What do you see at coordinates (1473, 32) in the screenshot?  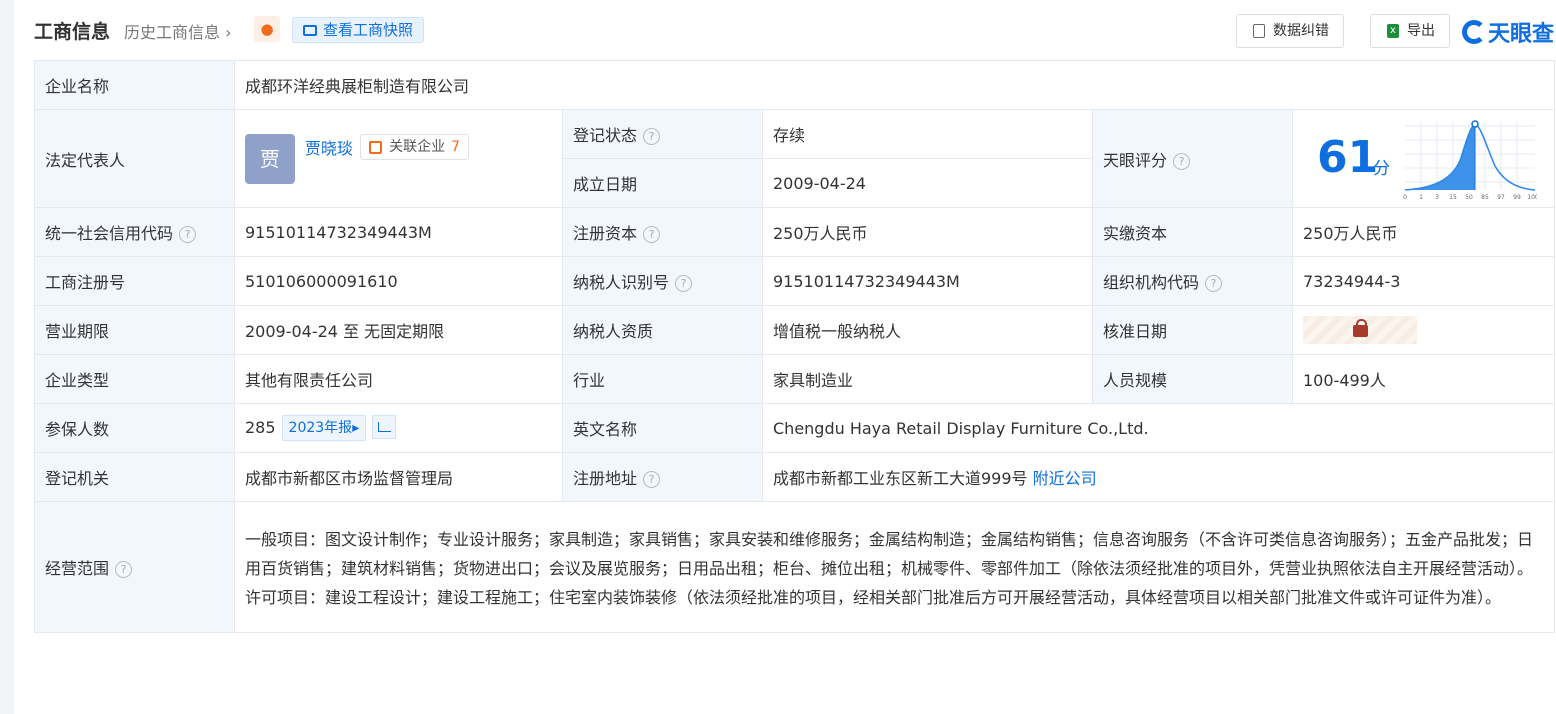 I see `logo-icon` at bounding box center [1473, 32].